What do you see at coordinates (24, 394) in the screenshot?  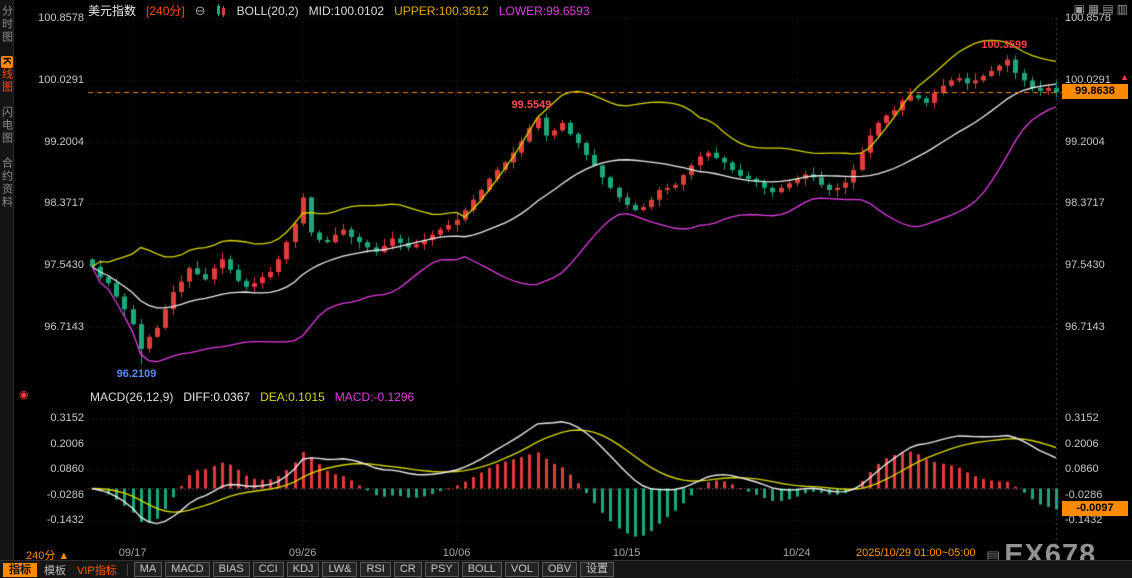 I see `macd-panel-marker-icon: ◉` at bounding box center [24, 394].